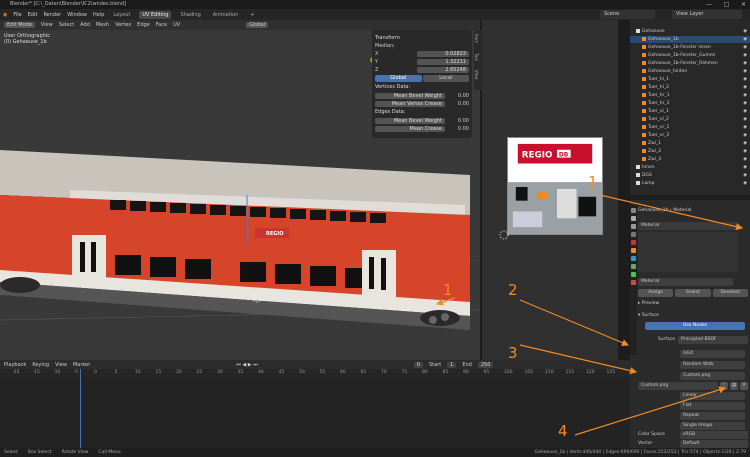 The height and width of the screenshot is (457, 750). Describe the element at coordinates (633, 274) in the screenshot. I see `data-tab-icon` at that location.